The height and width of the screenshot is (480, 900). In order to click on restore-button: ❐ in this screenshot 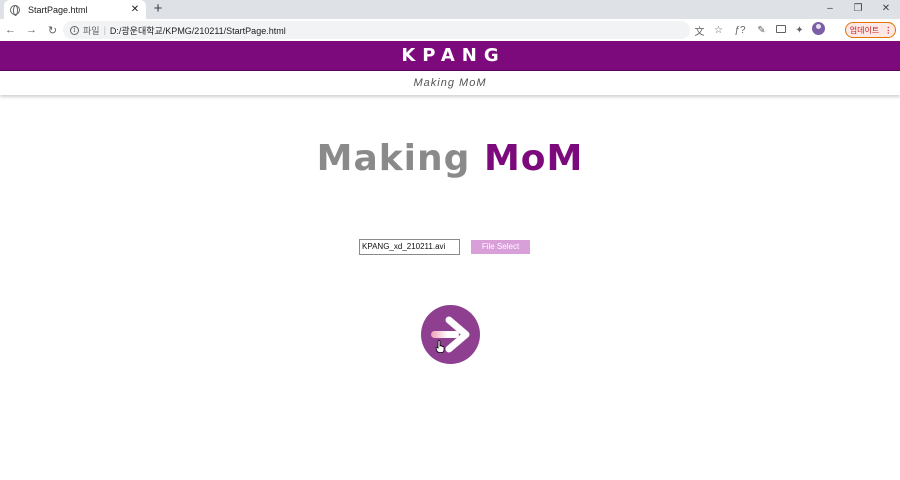, I will do `click(858, 9)`.